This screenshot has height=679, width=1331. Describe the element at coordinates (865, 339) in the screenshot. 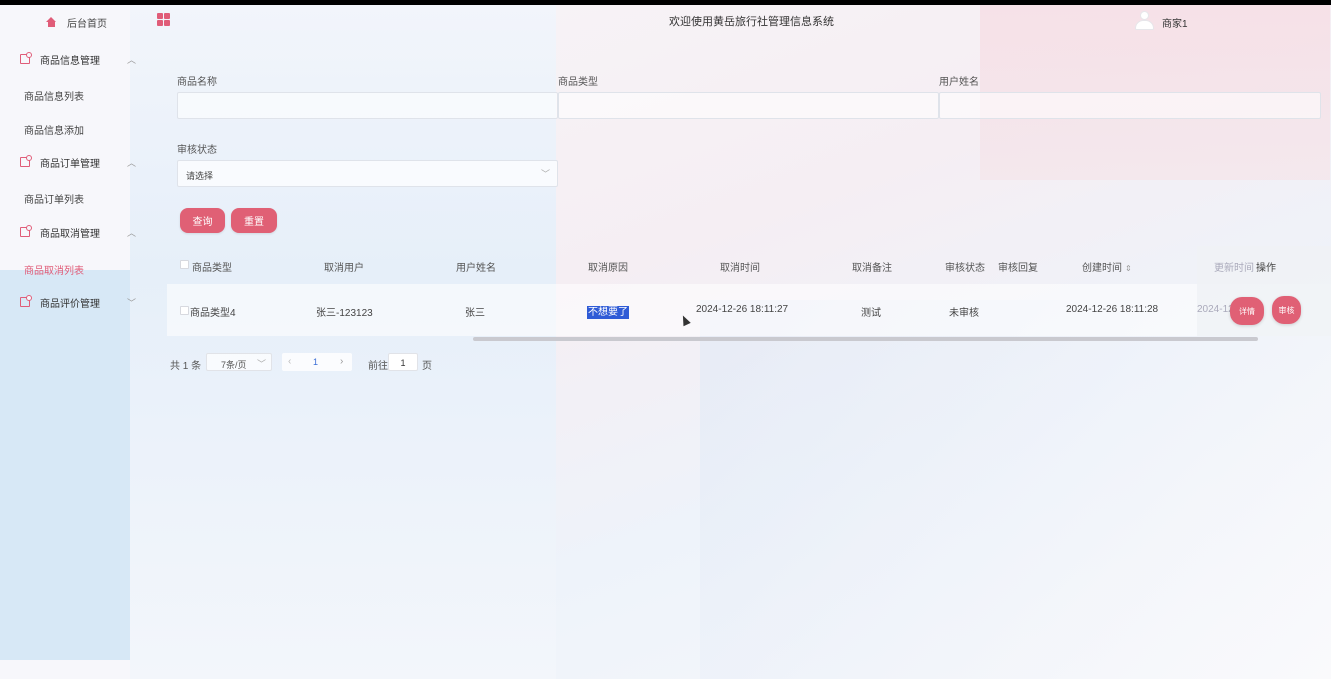

I see `horizontal-scrollbar` at that location.